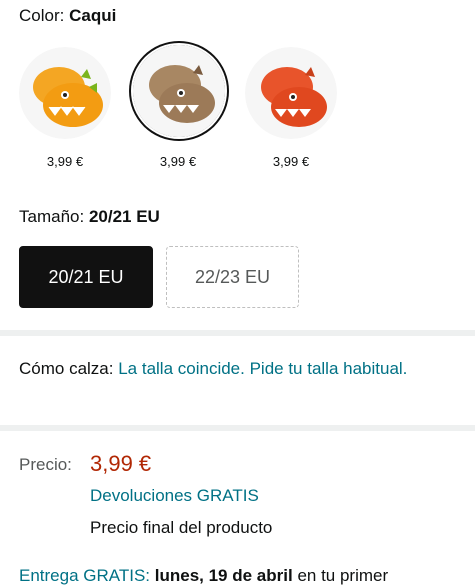 The image size is (475, 585). Describe the element at coordinates (121, 463) in the screenshot. I see `price-value: 3,99 €` at that location.